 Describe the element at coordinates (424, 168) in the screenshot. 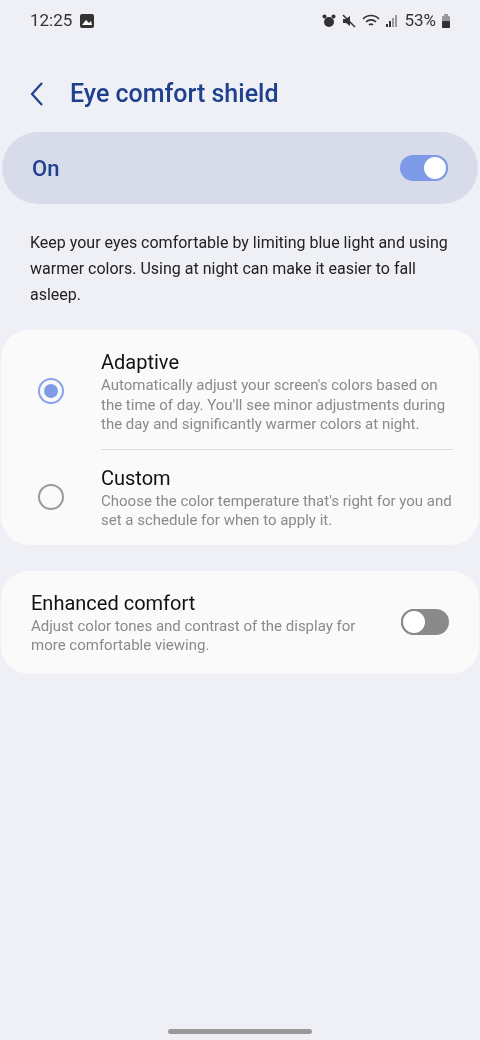

I see `master-toggle` at that location.